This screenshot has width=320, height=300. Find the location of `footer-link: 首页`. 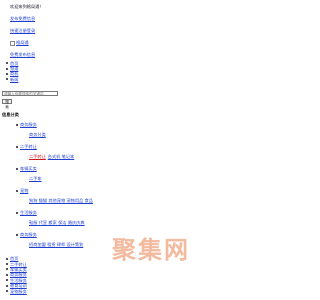

footer-link: 首页 is located at coordinates (14, 258).